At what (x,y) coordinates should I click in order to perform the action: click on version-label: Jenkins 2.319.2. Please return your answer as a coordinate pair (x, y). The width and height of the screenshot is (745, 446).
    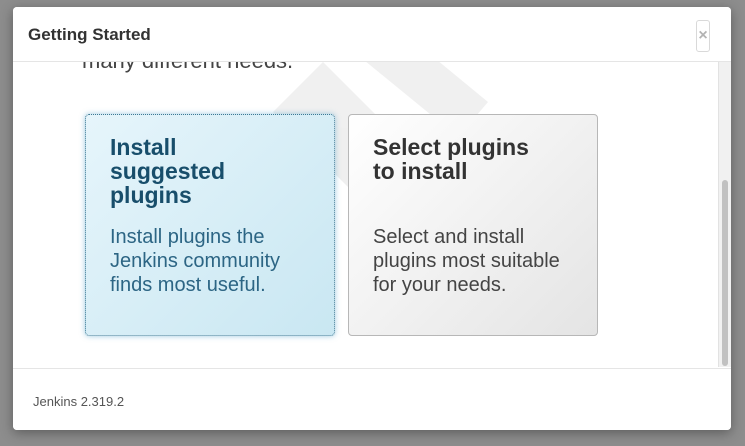
    Looking at the image, I should click on (79, 401).